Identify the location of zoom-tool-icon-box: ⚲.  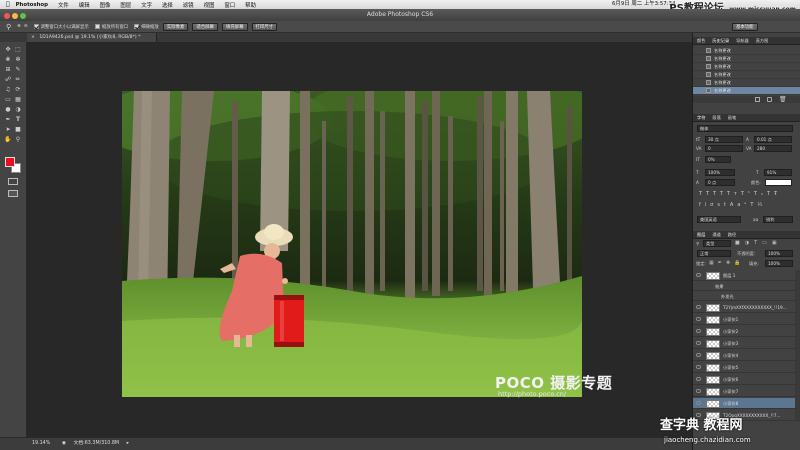
(18, 140).